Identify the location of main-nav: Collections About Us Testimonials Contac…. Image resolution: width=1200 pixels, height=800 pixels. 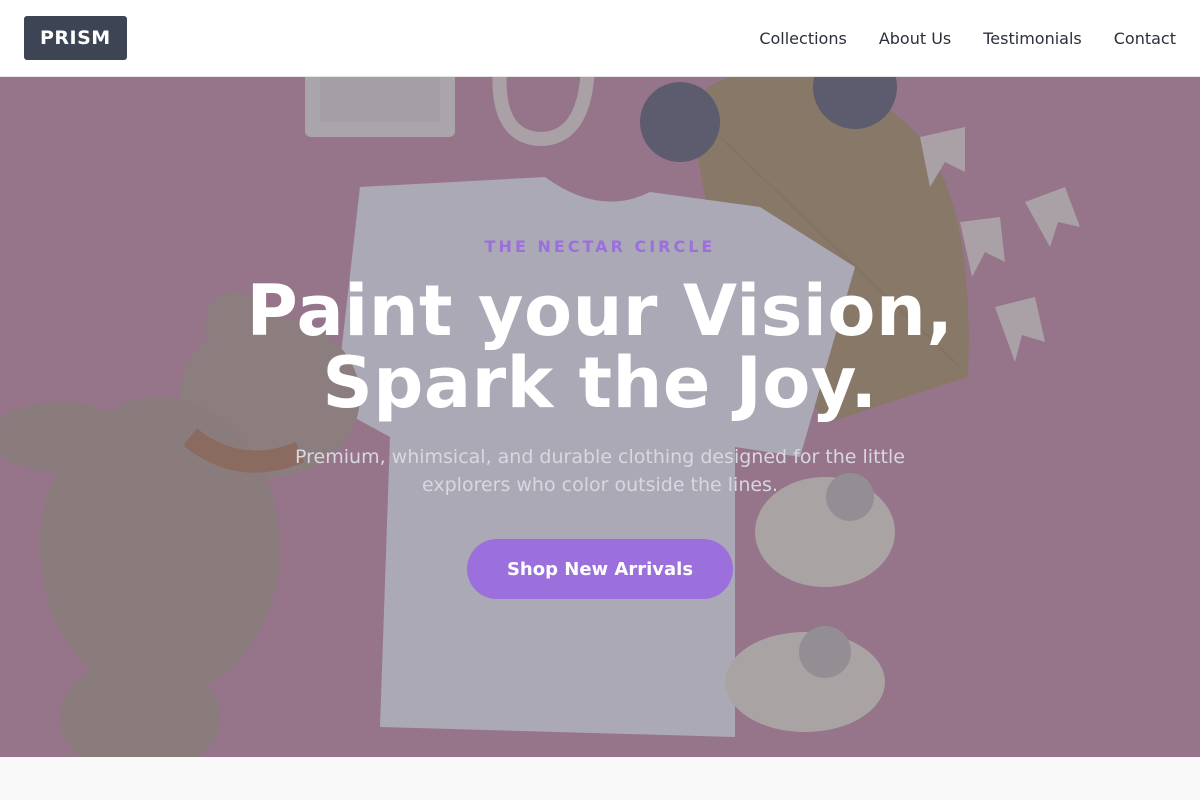
(967, 38).